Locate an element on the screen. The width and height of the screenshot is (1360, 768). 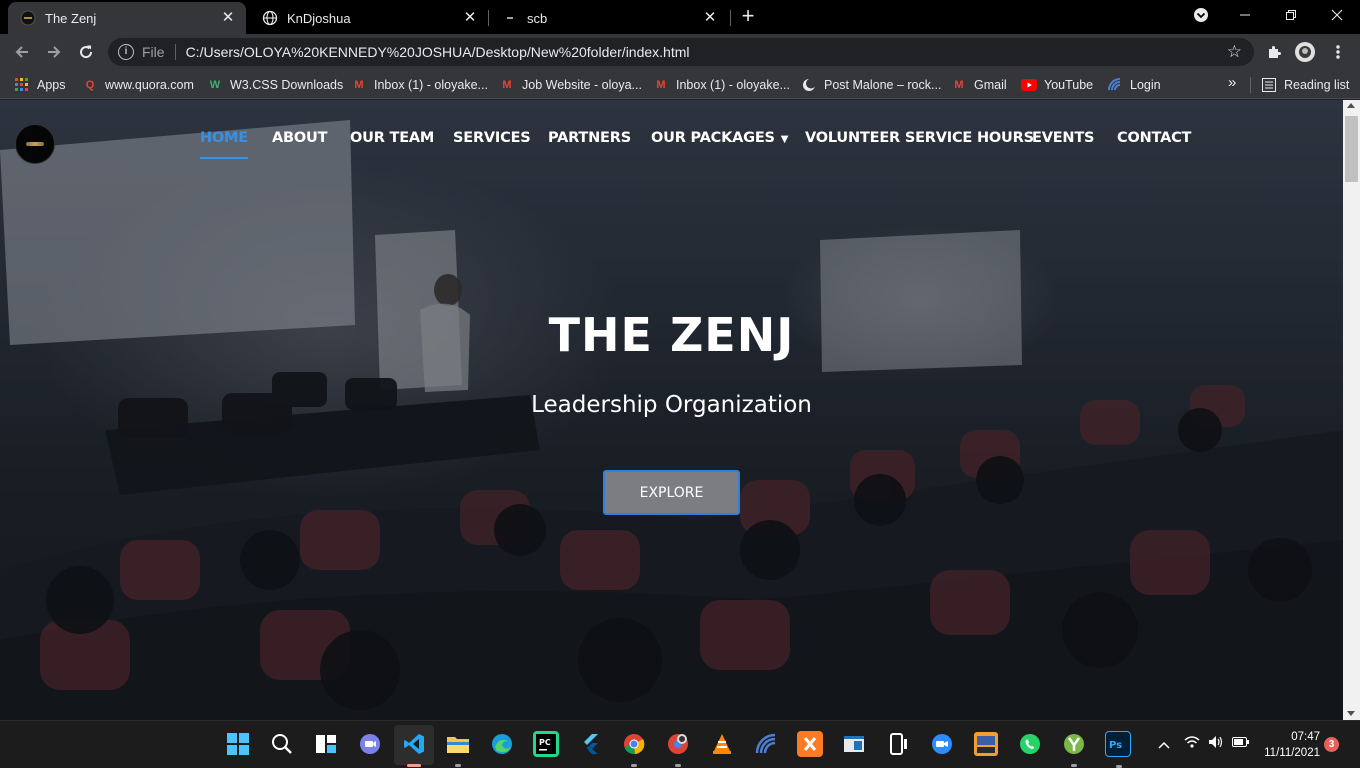
bookmark-w3css: W W3.CSS Downloads is located at coordinates (275, 85).